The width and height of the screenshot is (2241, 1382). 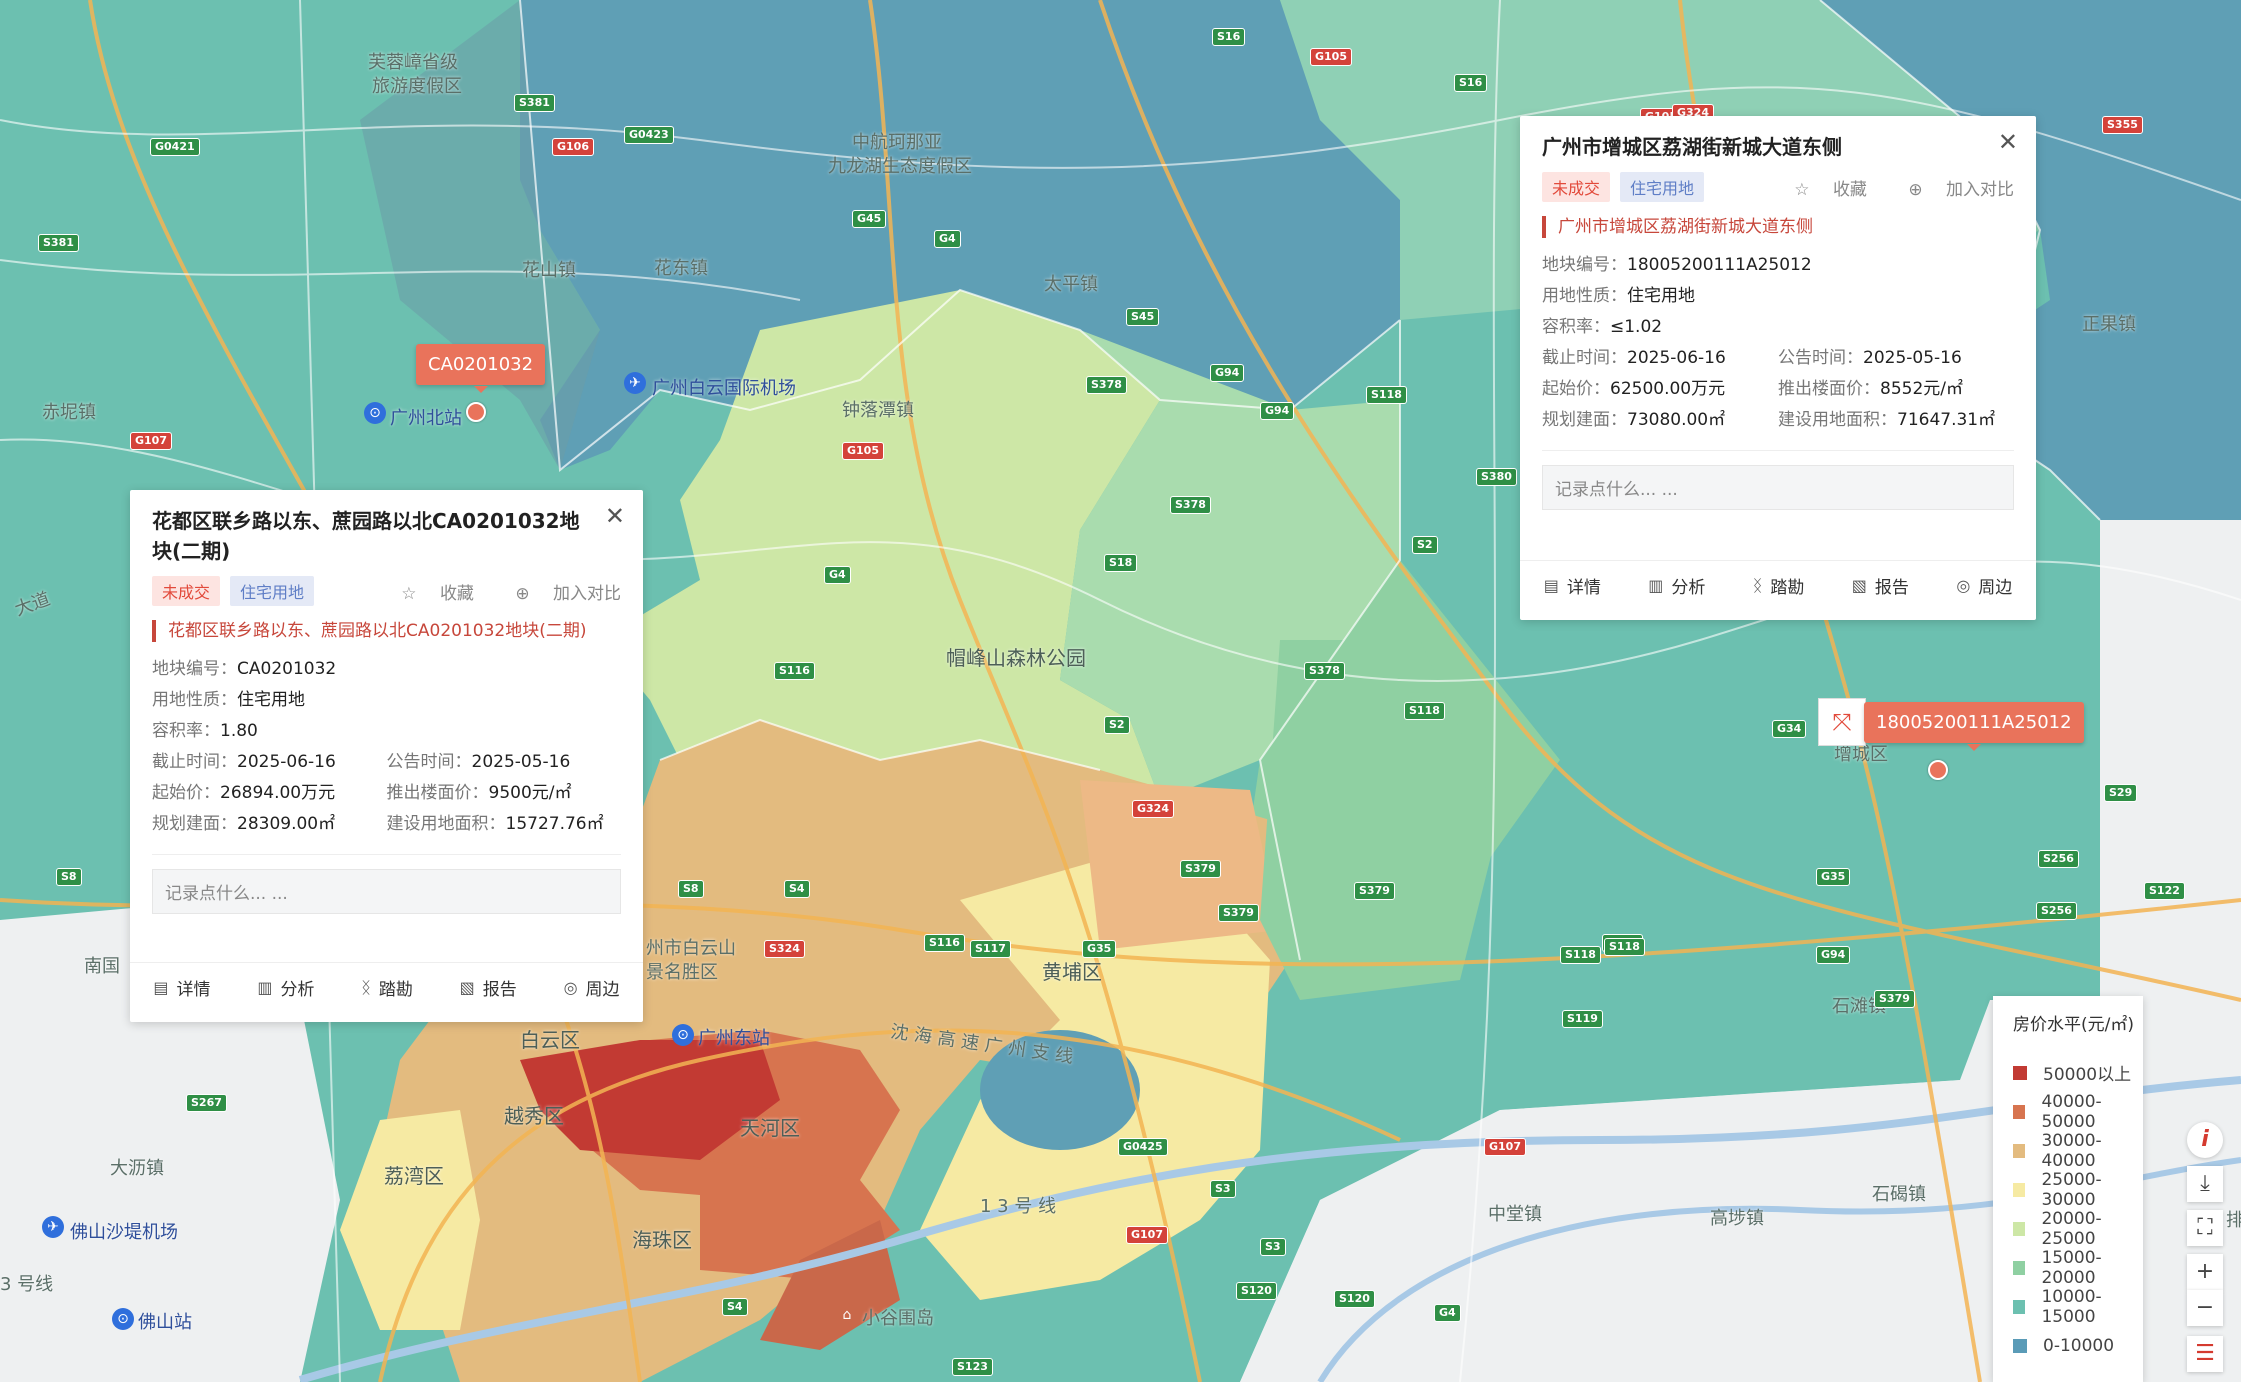 What do you see at coordinates (898, 1317) in the screenshot?
I see `poi-xiaoguwei: 小谷围岛` at bounding box center [898, 1317].